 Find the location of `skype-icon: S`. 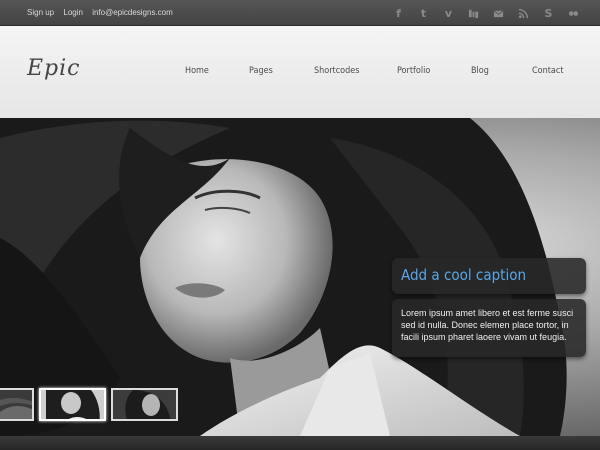

skype-icon: S is located at coordinates (548, 13).